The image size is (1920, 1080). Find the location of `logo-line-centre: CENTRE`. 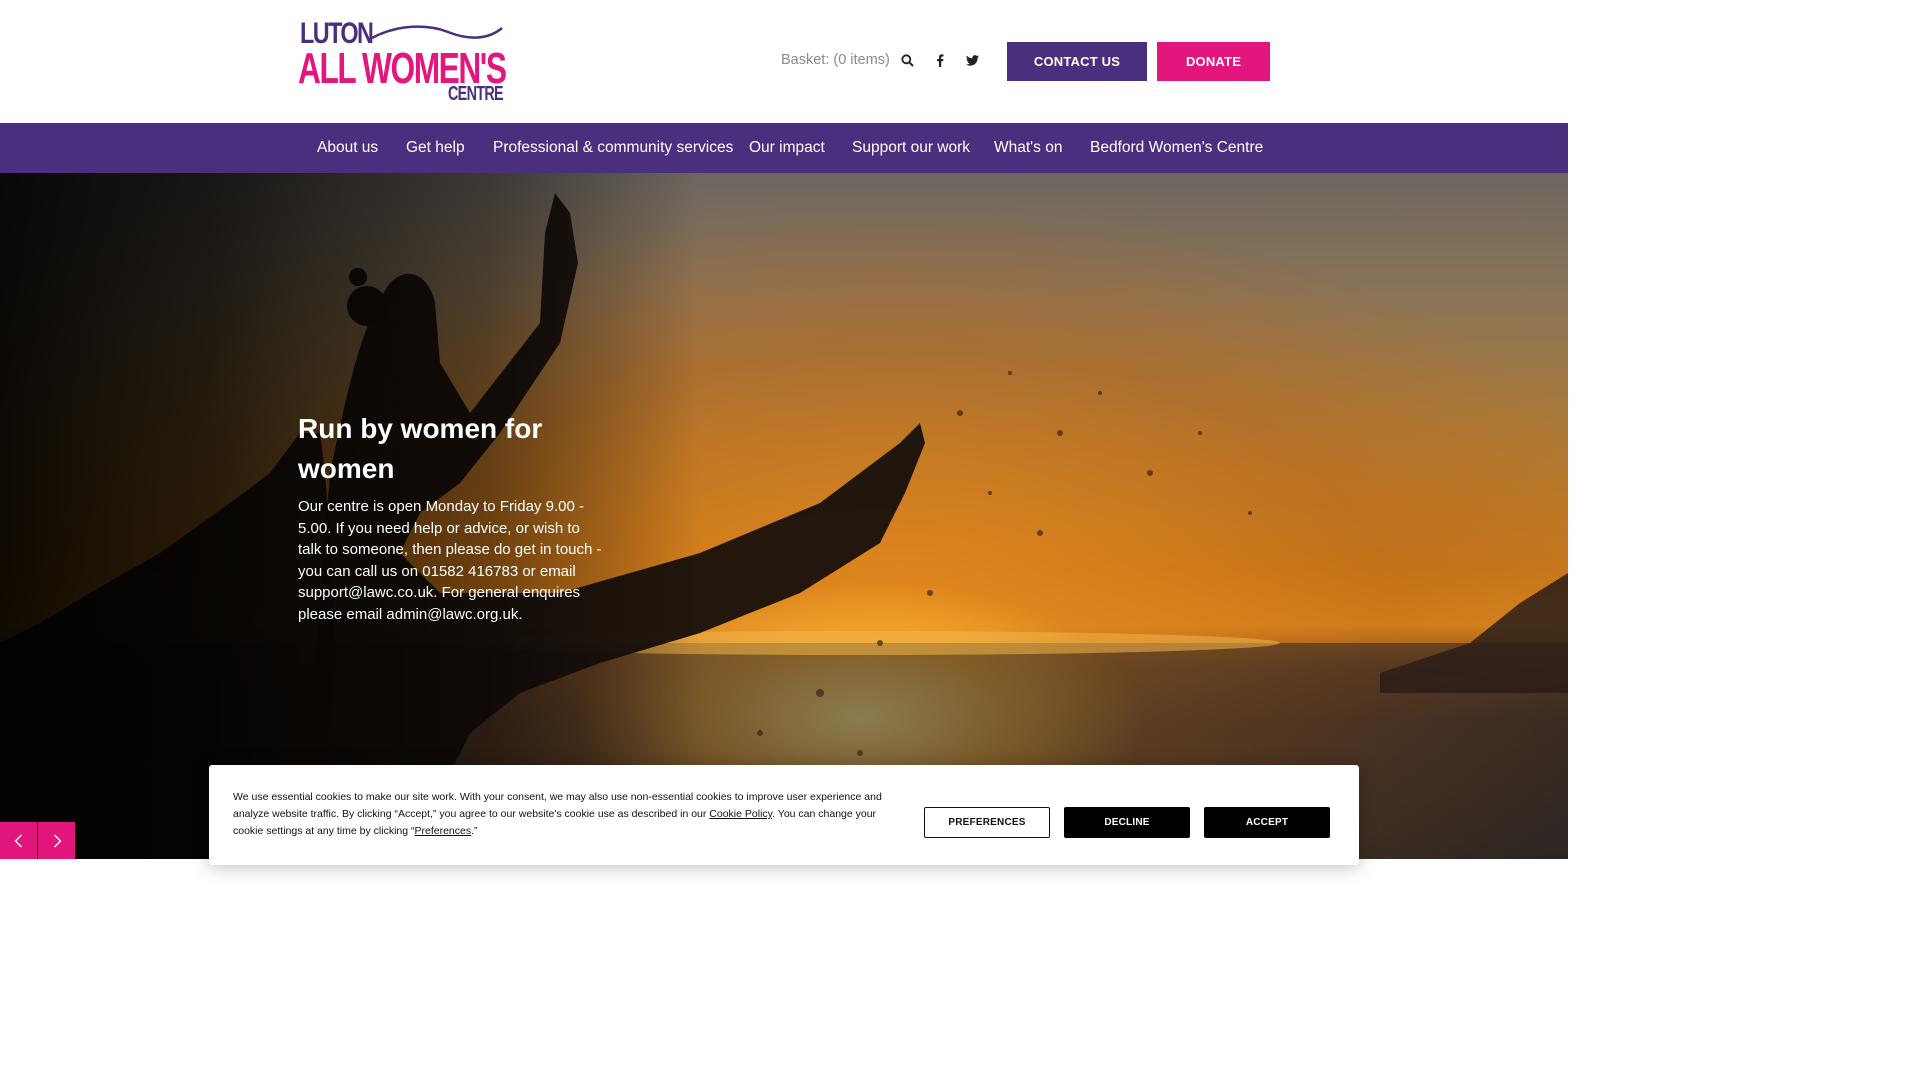

logo-line-centre: CENTRE is located at coordinates (476, 94).